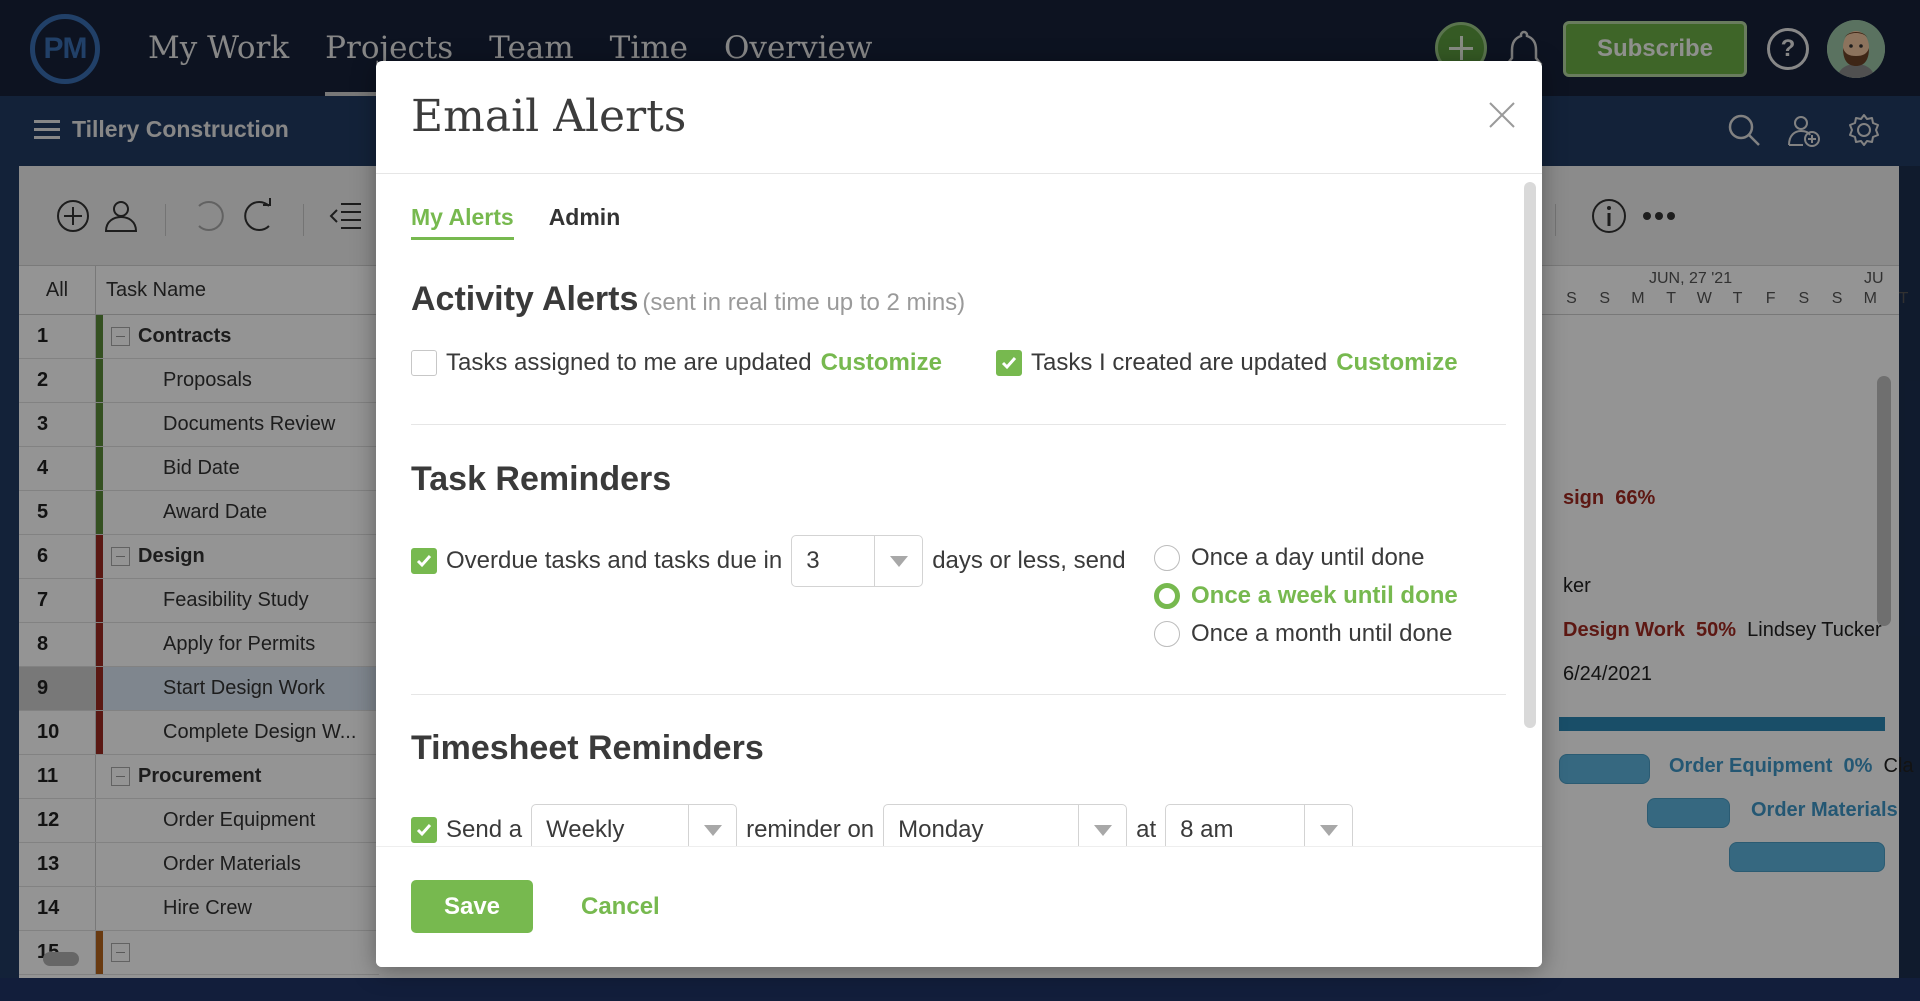 The width and height of the screenshot is (1920, 1001). Describe the element at coordinates (585, 222) in the screenshot. I see `tab-admin: Admin` at that location.